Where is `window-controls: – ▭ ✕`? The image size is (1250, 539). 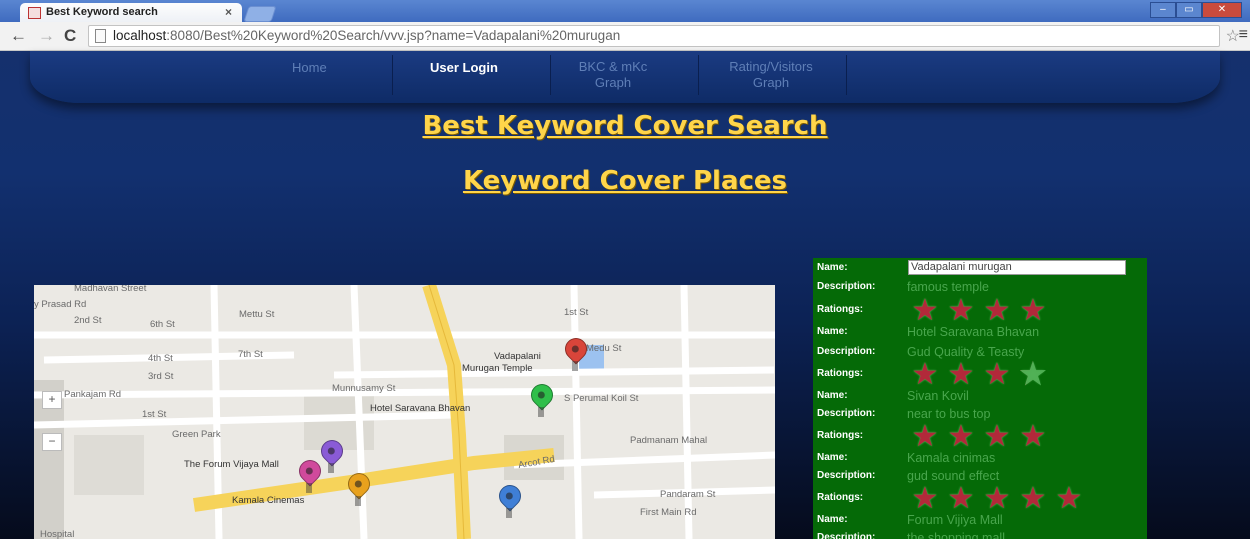
window-controls: – ▭ ✕ is located at coordinates (1196, 10).